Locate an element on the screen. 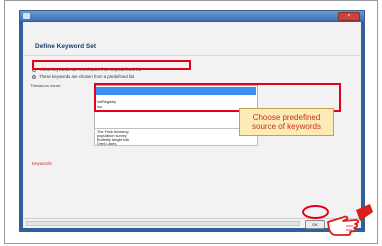 The image size is (382, 246). app-icon is located at coordinates (26, 16).